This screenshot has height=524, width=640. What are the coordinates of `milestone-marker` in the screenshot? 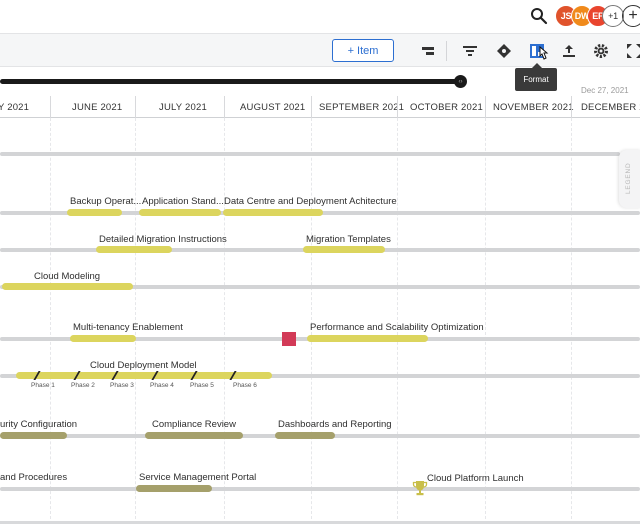 It's located at (289, 339).